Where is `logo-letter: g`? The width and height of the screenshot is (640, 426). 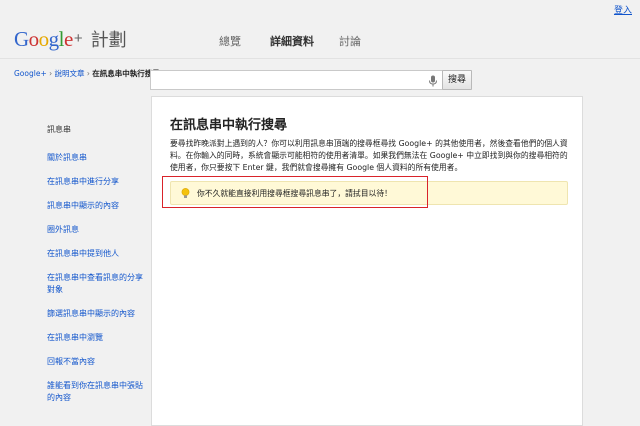
logo-letter: g is located at coordinates (54, 38).